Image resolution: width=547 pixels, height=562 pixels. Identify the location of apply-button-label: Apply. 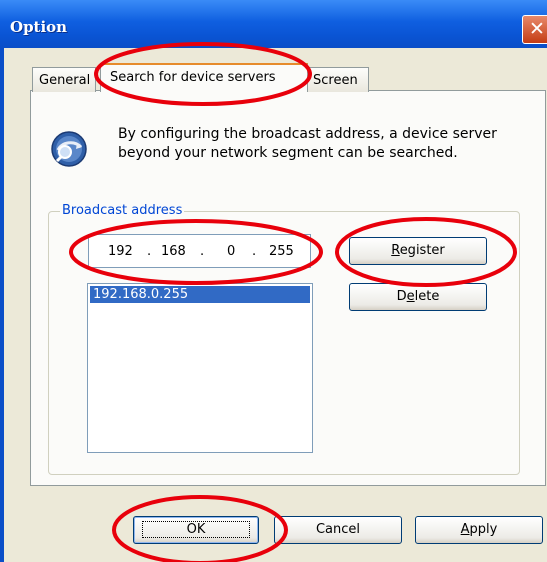
(479, 529).